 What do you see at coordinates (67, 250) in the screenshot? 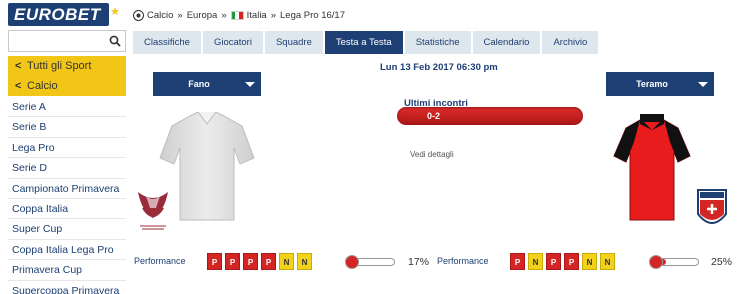
I see `league-item-coppa-italia-lega-pro: Coppa Italia Lega Pro` at bounding box center [67, 250].